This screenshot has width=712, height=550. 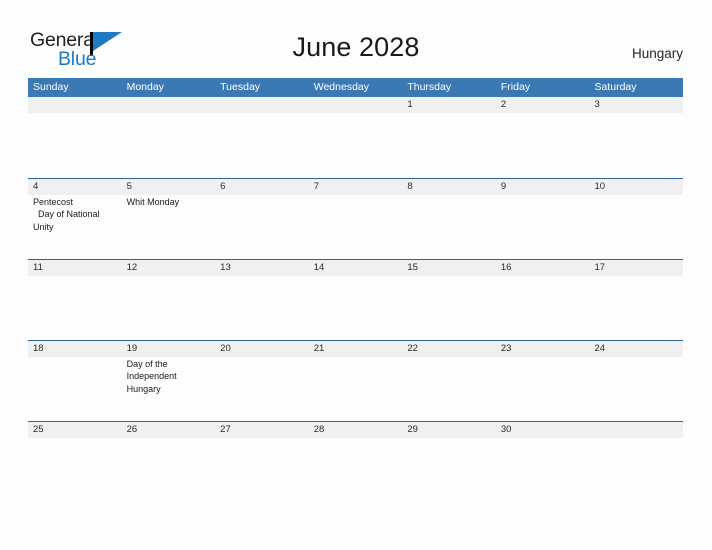 What do you see at coordinates (506, 348) in the screenshot?
I see `day-number: 23` at bounding box center [506, 348].